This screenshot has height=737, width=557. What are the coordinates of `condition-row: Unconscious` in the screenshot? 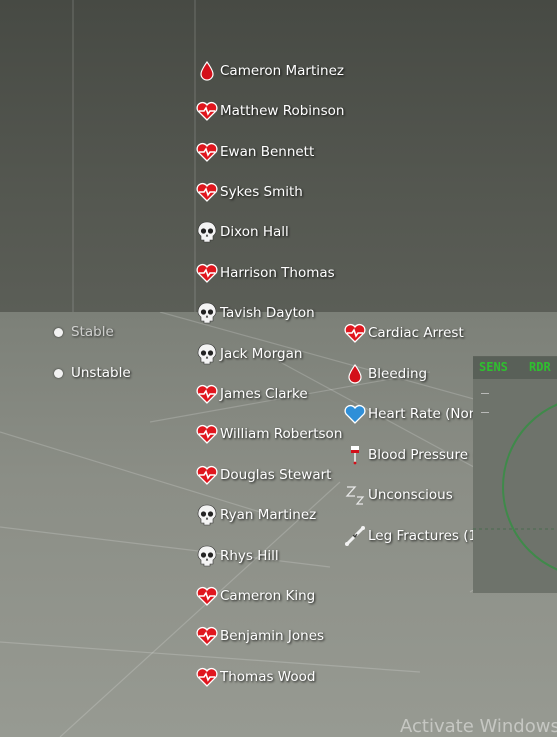 It's located at (398, 495).